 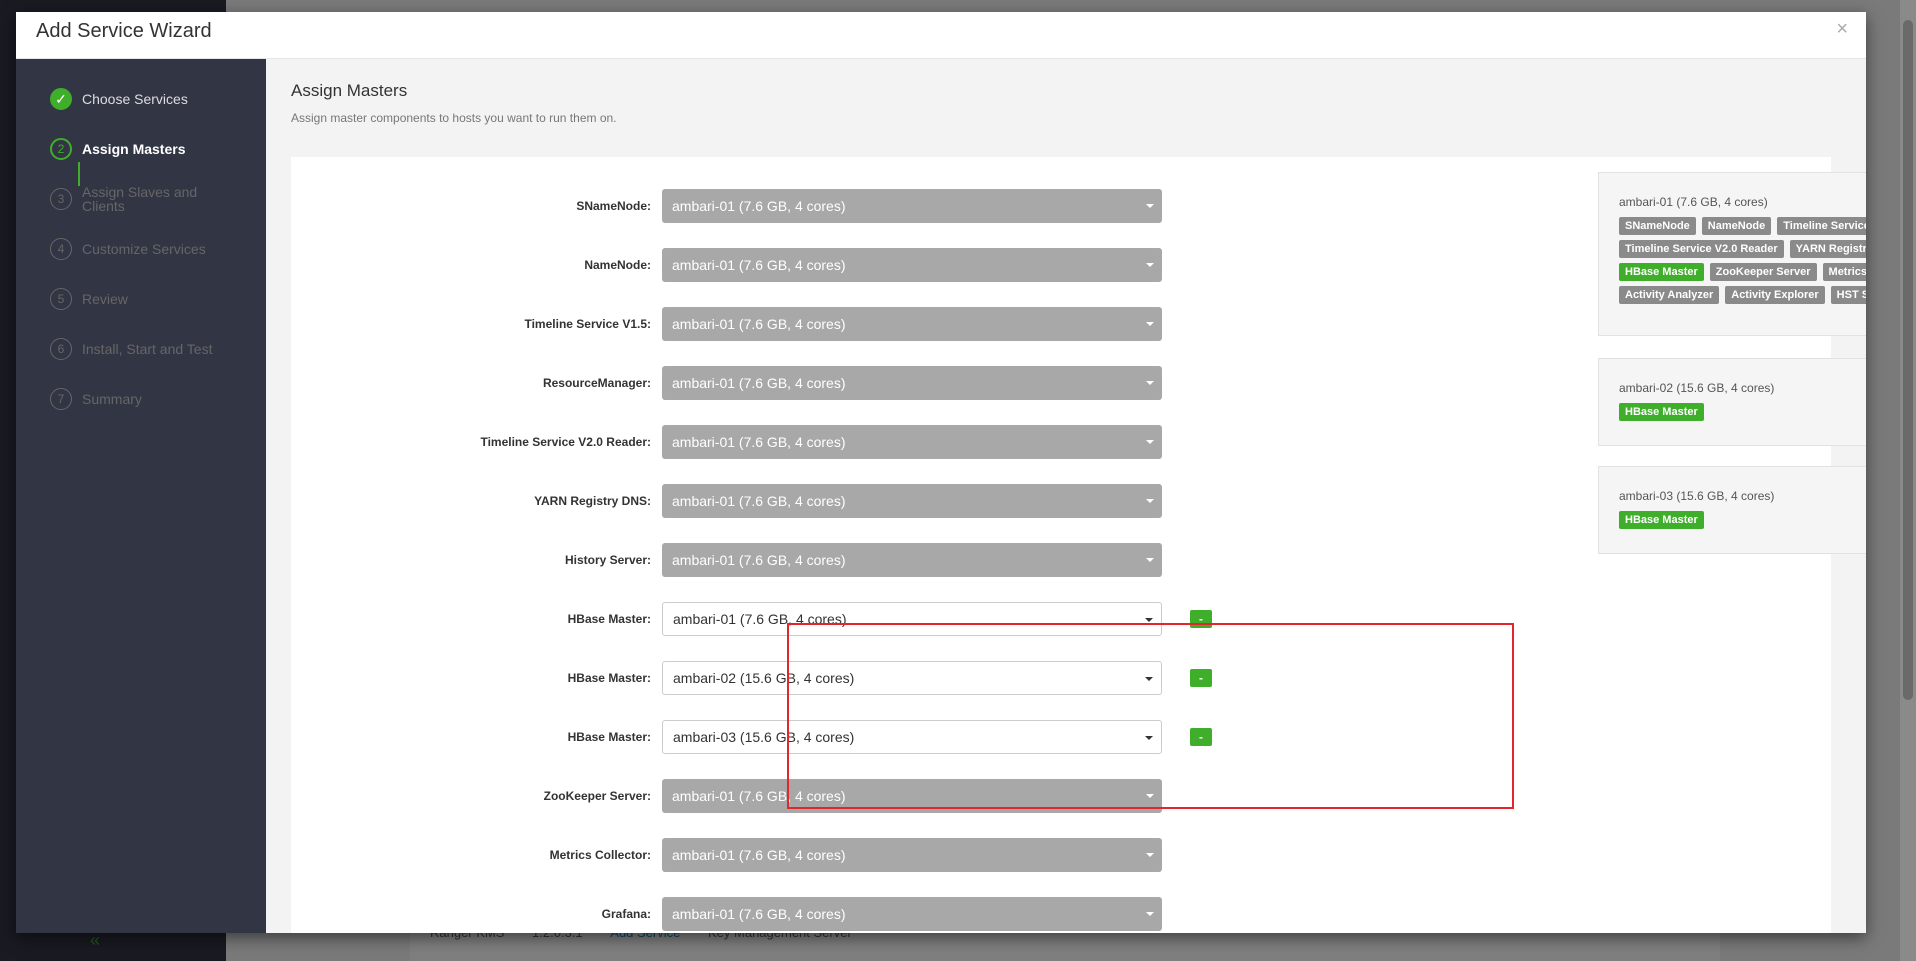 What do you see at coordinates (1657, 226) in the screenshot?
I see `component-badge: SNameNode` at bounding box center [1657, 226].